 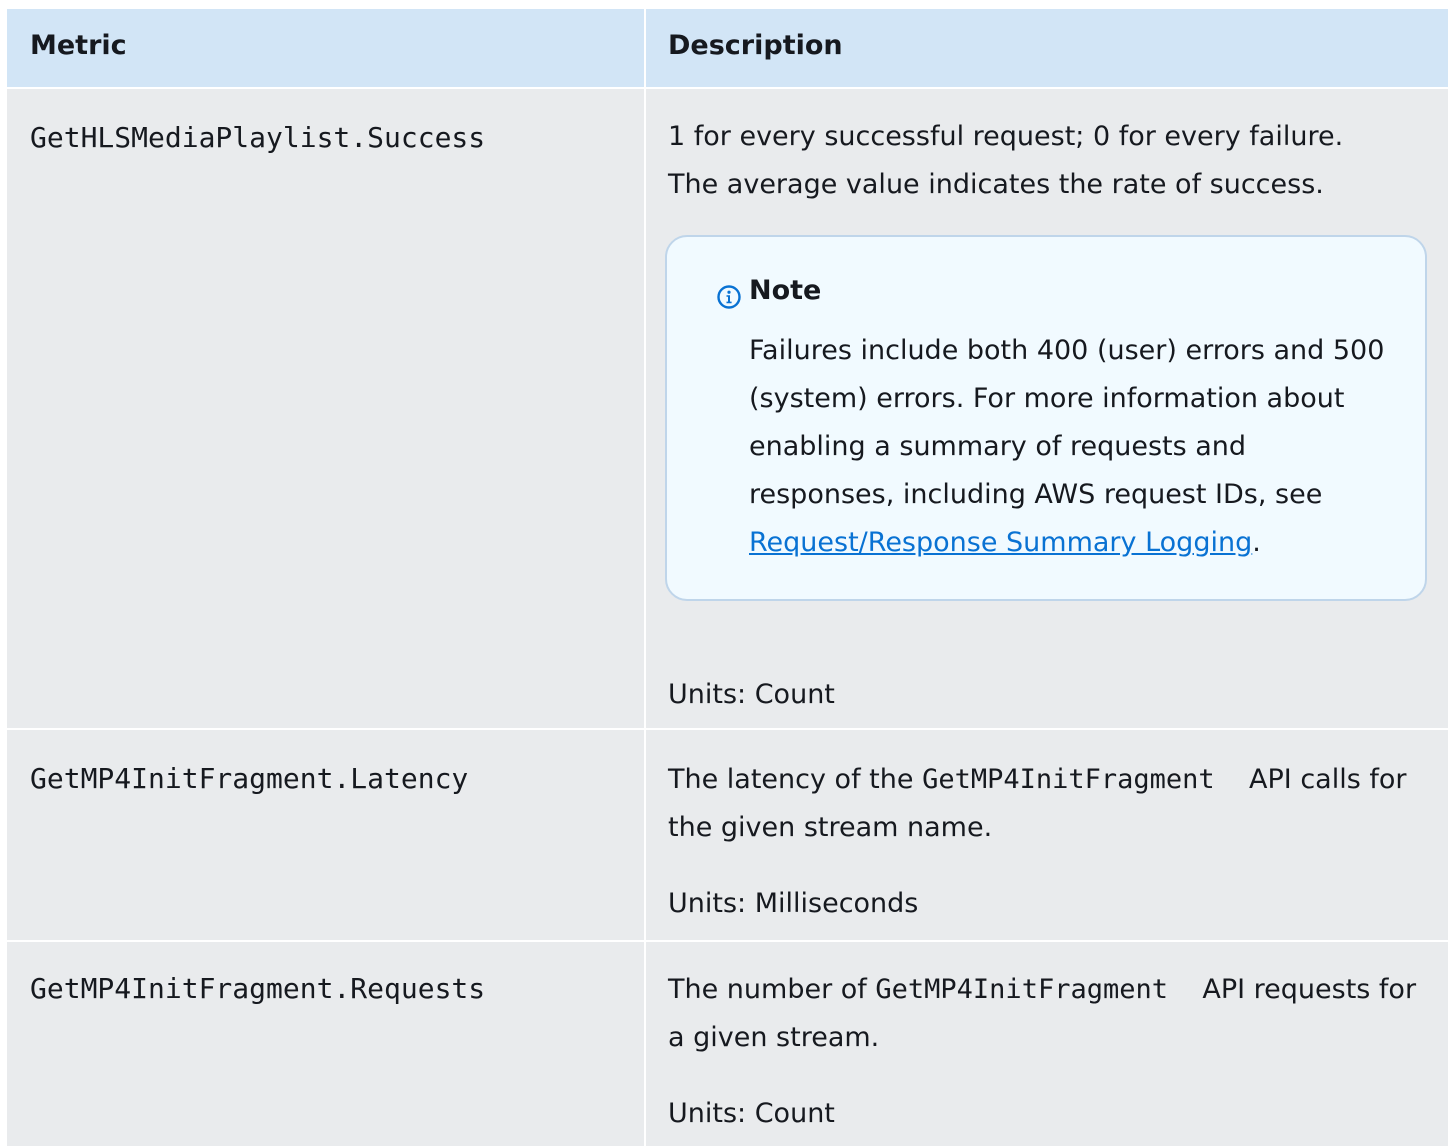 What do you see at coordinates (326, 835) in the screenshot?
I see `metric-cell: GetMP4InitFragment.Latency` at bounding box center [326, 835].